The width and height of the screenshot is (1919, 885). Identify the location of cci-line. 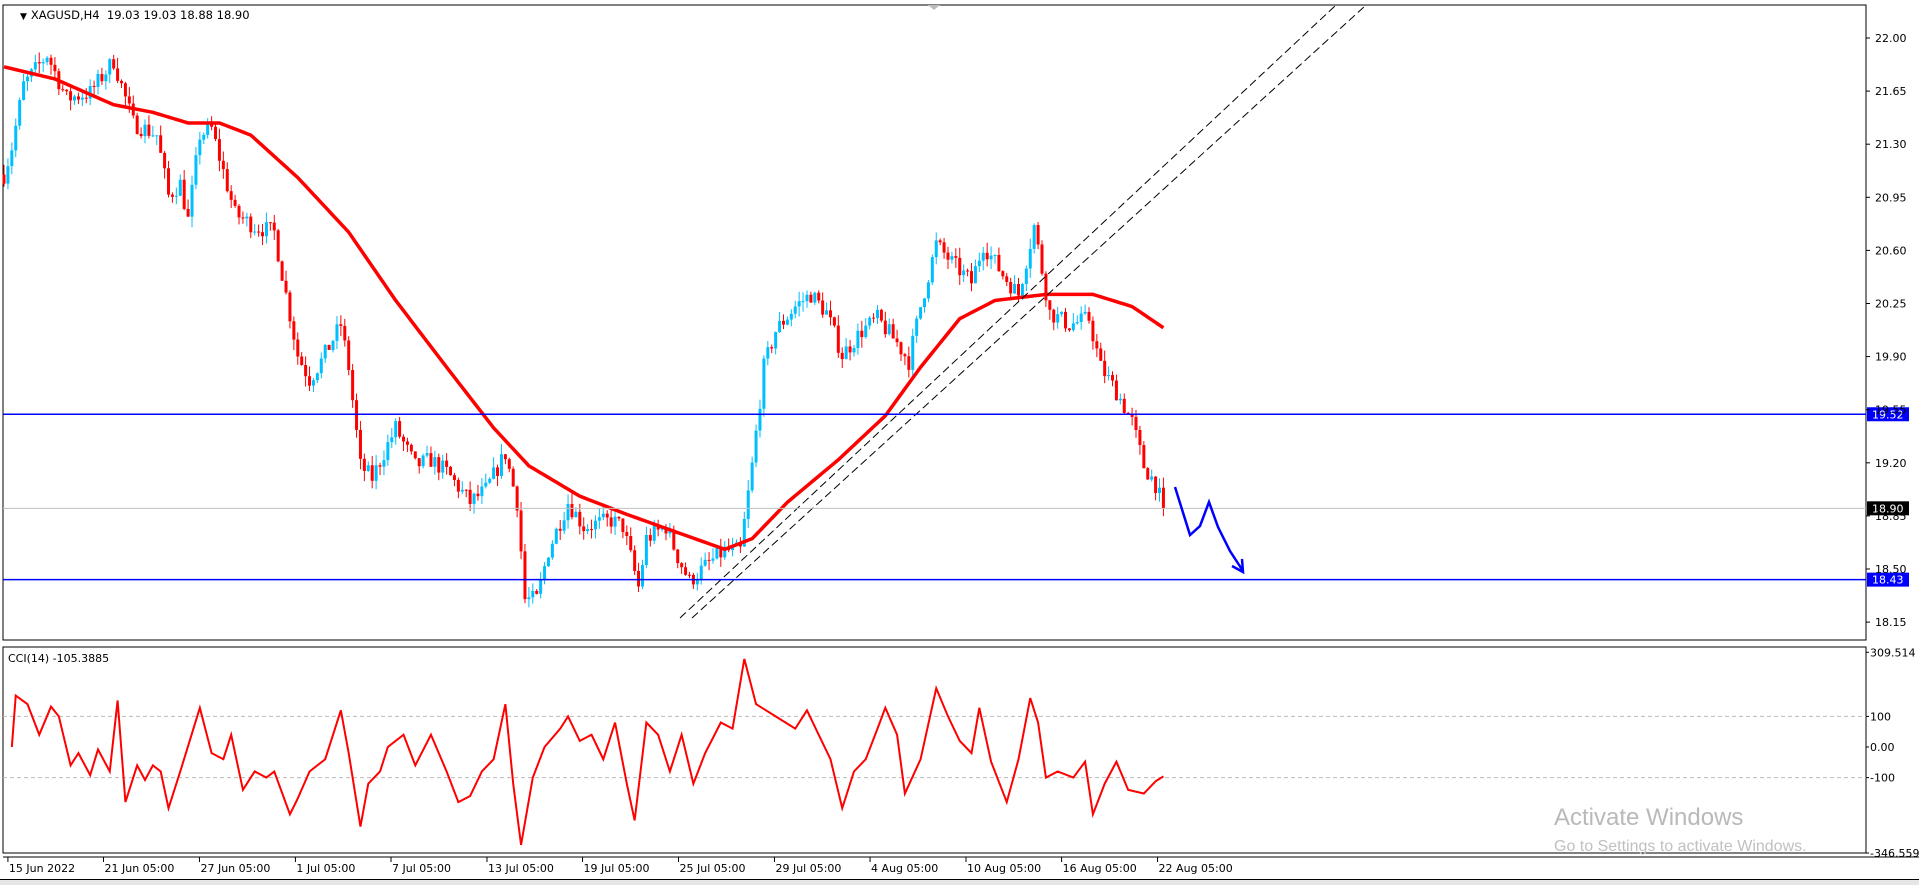
(587, 752).